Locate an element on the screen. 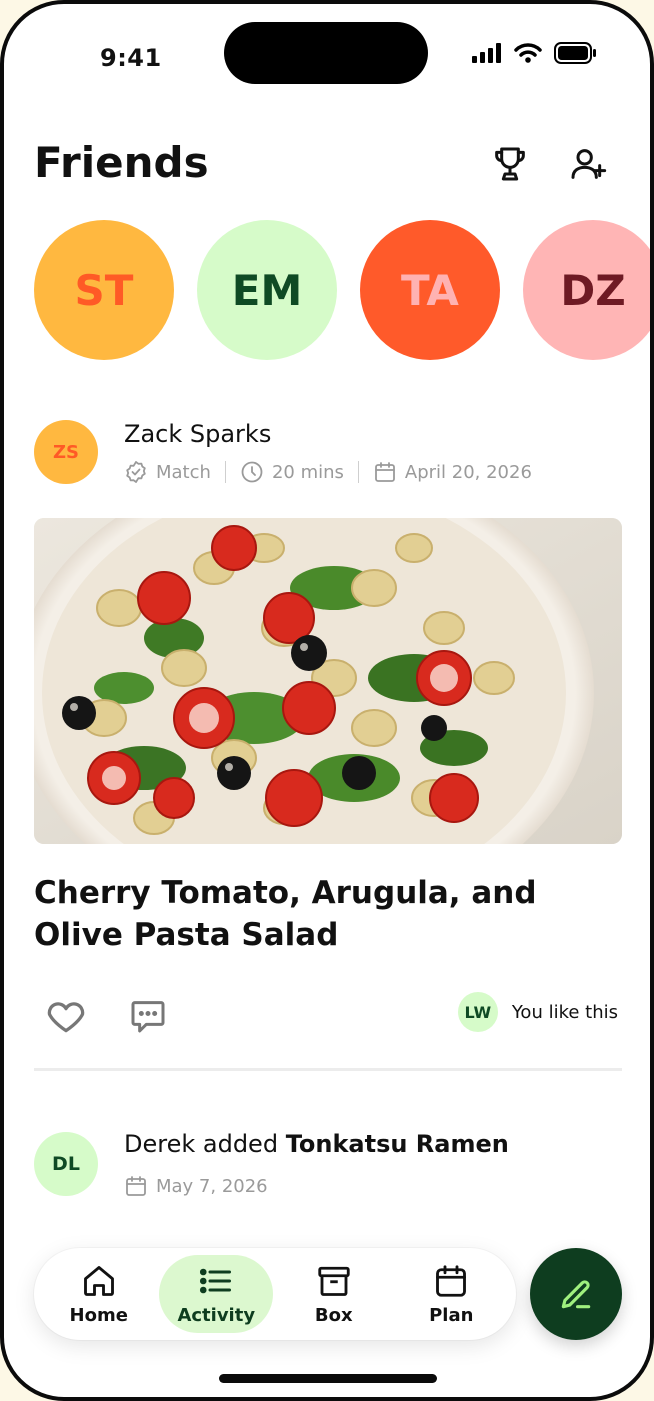  activity-text: Derek added Tonkatsu Ramen is located at coordinates (316, 1144).